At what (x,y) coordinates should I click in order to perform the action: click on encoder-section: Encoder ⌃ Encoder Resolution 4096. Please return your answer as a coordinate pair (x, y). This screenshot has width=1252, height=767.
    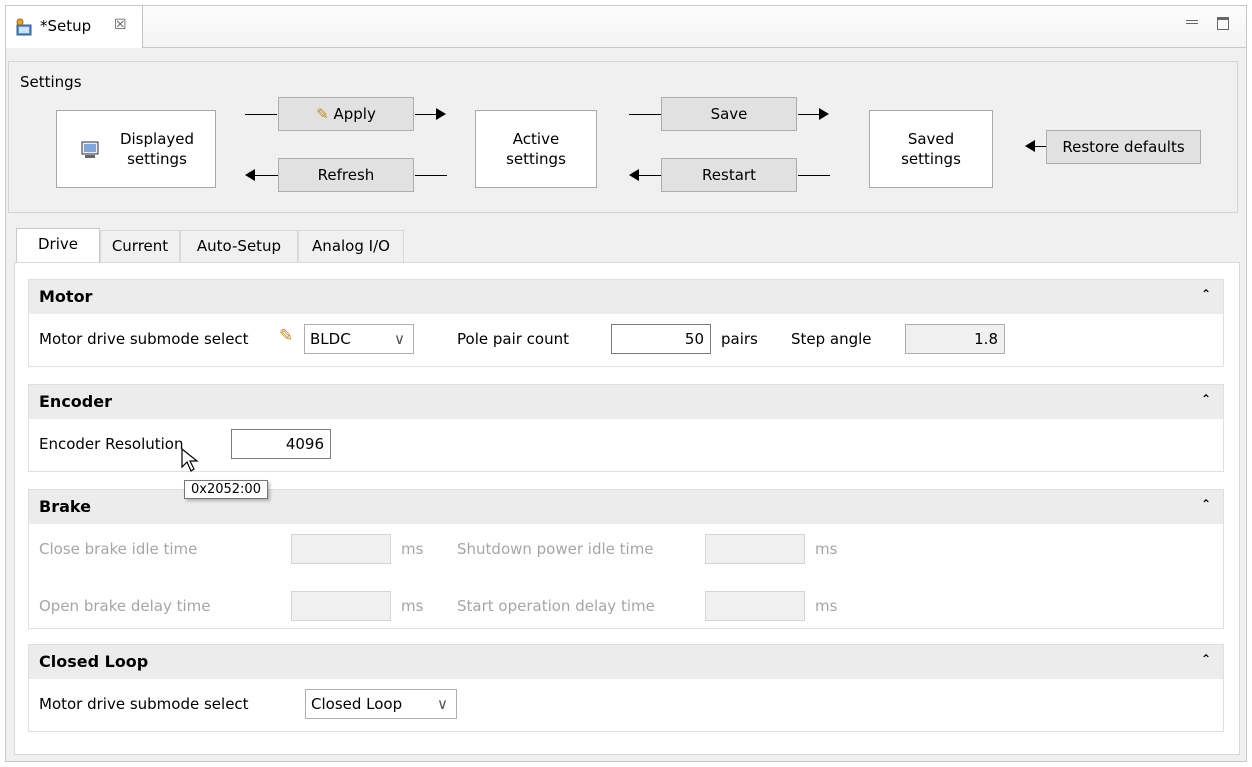
    Looking at the image, I should click on (626, 428).